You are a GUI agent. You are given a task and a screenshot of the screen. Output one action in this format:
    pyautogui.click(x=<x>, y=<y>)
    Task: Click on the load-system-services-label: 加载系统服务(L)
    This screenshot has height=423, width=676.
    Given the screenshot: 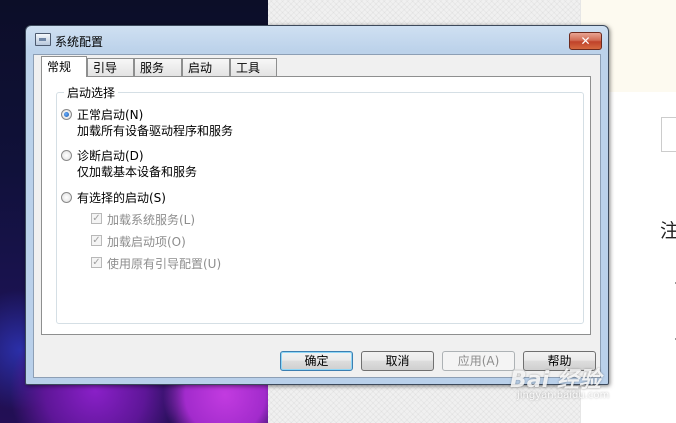 What is the action you would take?
    pyautogui.click(x=151, y=219)
    